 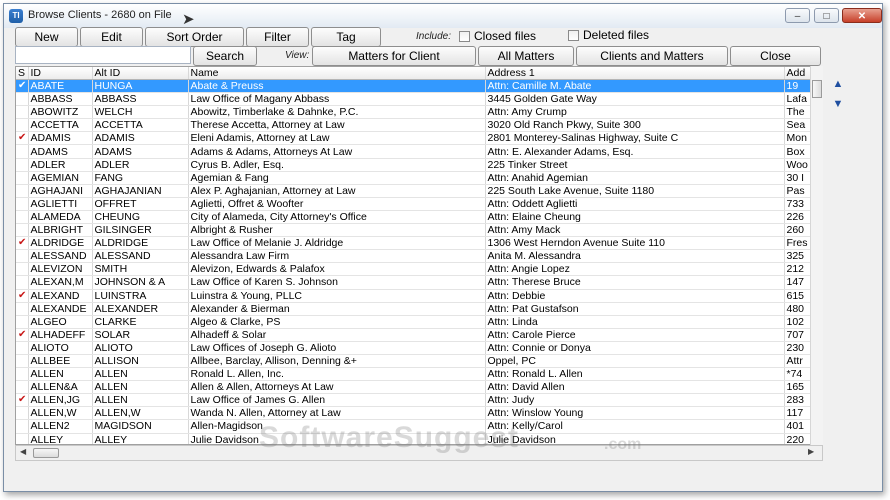 What do you see at coordinates (817, 89) in the screenshot?
I see `vertical-scroll-thumb` at bounding box center [817, 89].